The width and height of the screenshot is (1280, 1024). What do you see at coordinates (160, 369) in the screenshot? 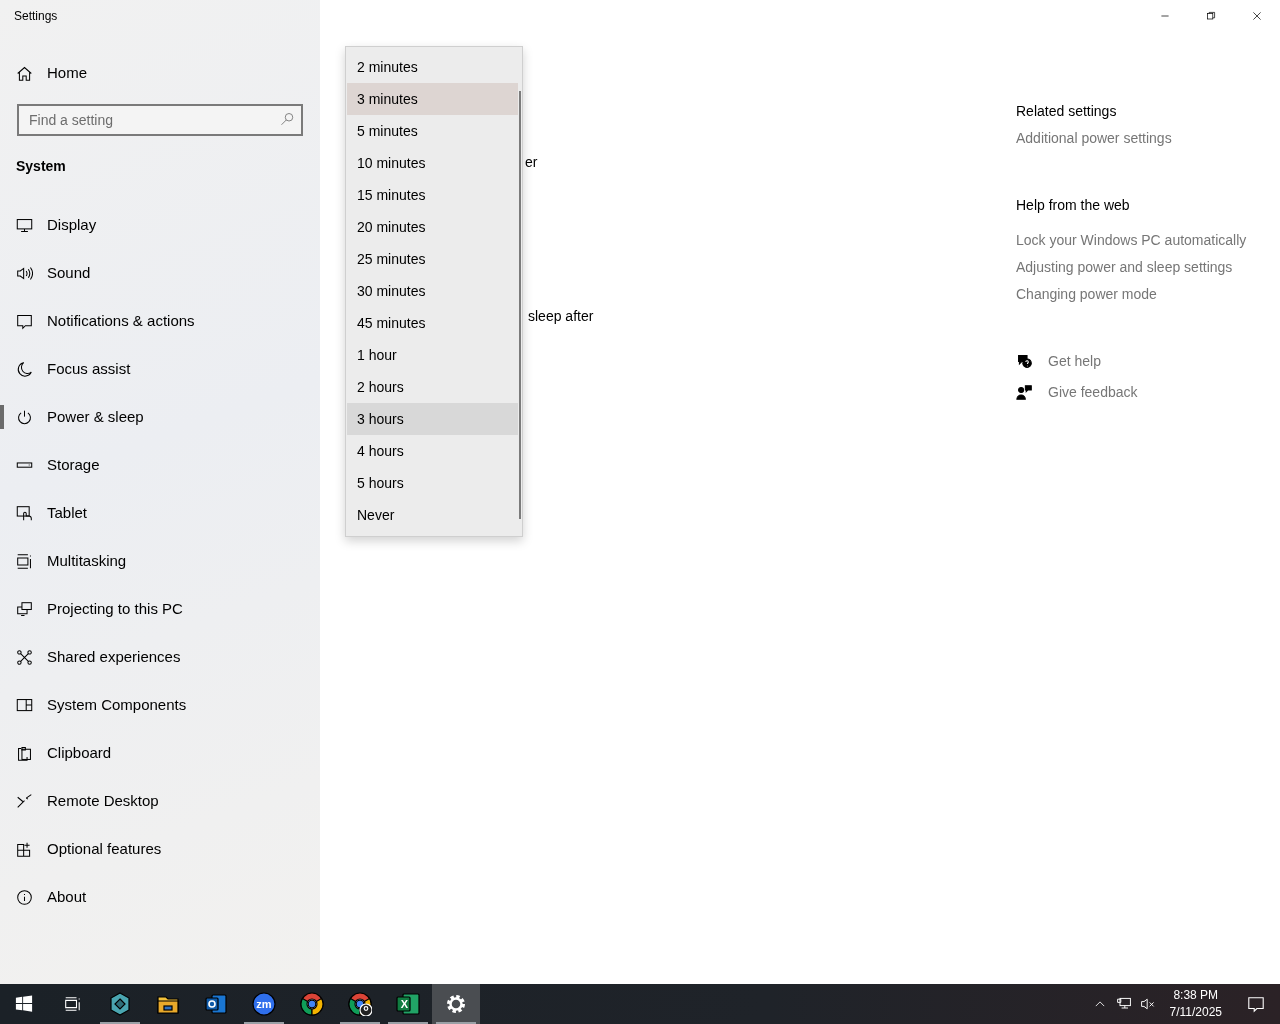
I see `sidebar-nav-item: Focus assist` at bounding box center [160, 369].